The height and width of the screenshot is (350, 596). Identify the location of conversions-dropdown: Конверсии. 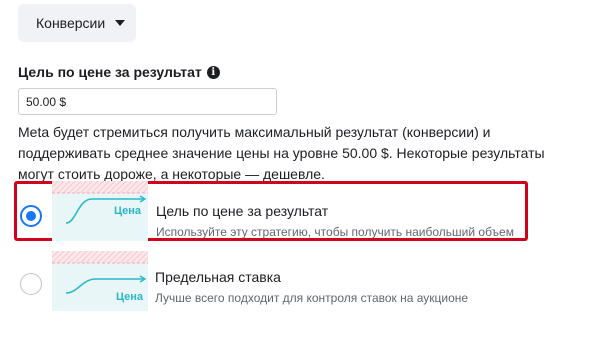
(77, 23).